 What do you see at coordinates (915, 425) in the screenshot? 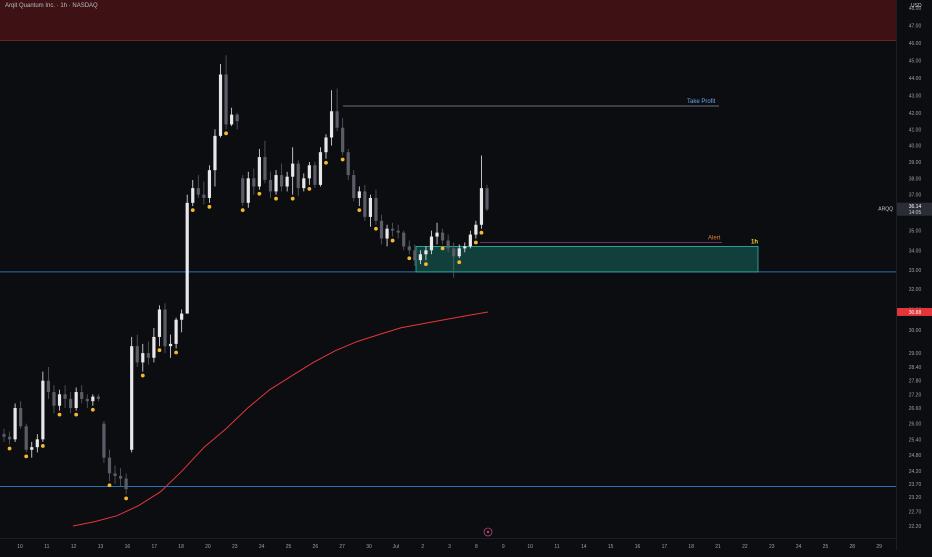
I see `price-tick-label: 26.00` at bounding box center [915, 425].